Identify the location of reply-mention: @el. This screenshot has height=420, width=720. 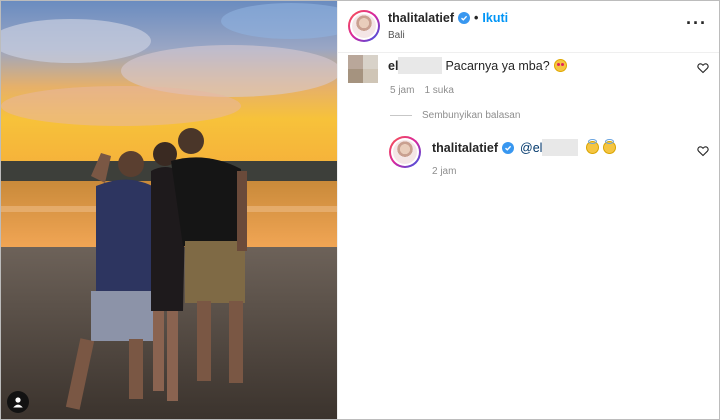
(531, 148).